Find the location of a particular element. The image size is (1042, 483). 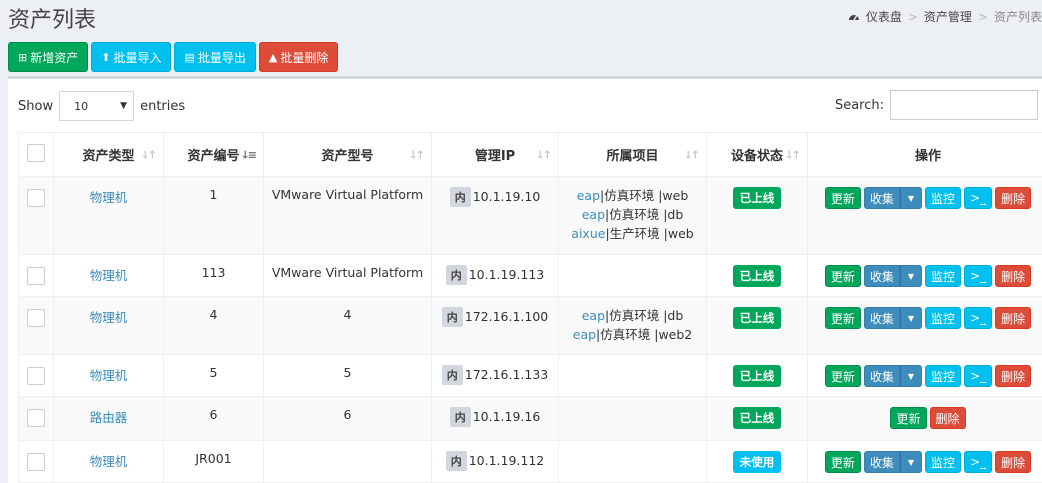

breadcrumb-asset-management: 资产管理 is located at coordinates (948, 16).